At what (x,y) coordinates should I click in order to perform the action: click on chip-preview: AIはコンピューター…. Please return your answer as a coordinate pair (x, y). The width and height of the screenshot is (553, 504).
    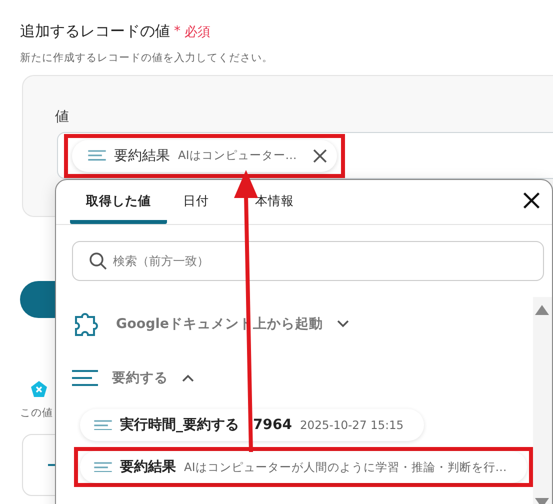
    Looking at the image, I should click on (237, 155).